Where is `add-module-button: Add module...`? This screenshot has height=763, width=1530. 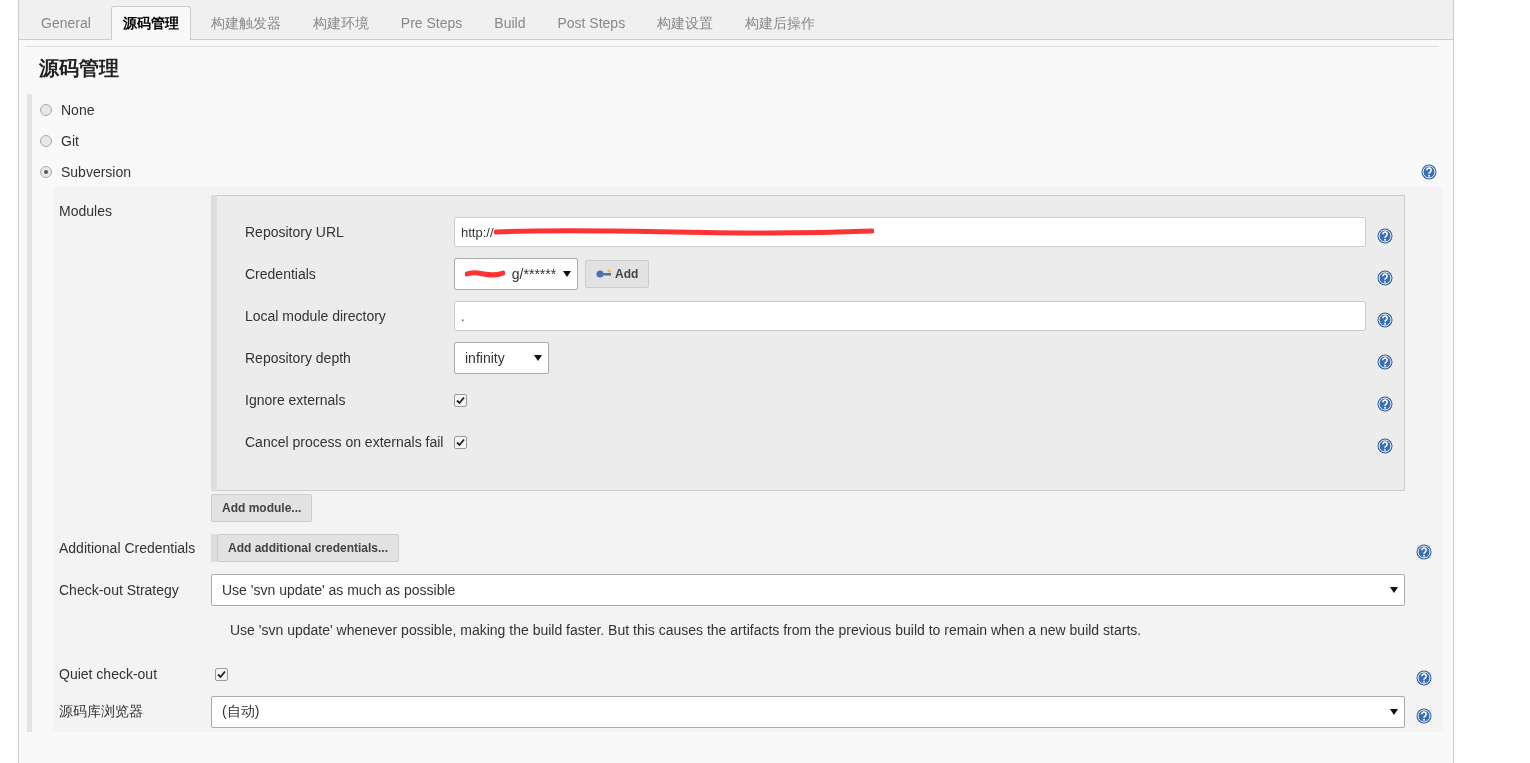
add-module-button: Add module... is located at coordinates (262, 508).